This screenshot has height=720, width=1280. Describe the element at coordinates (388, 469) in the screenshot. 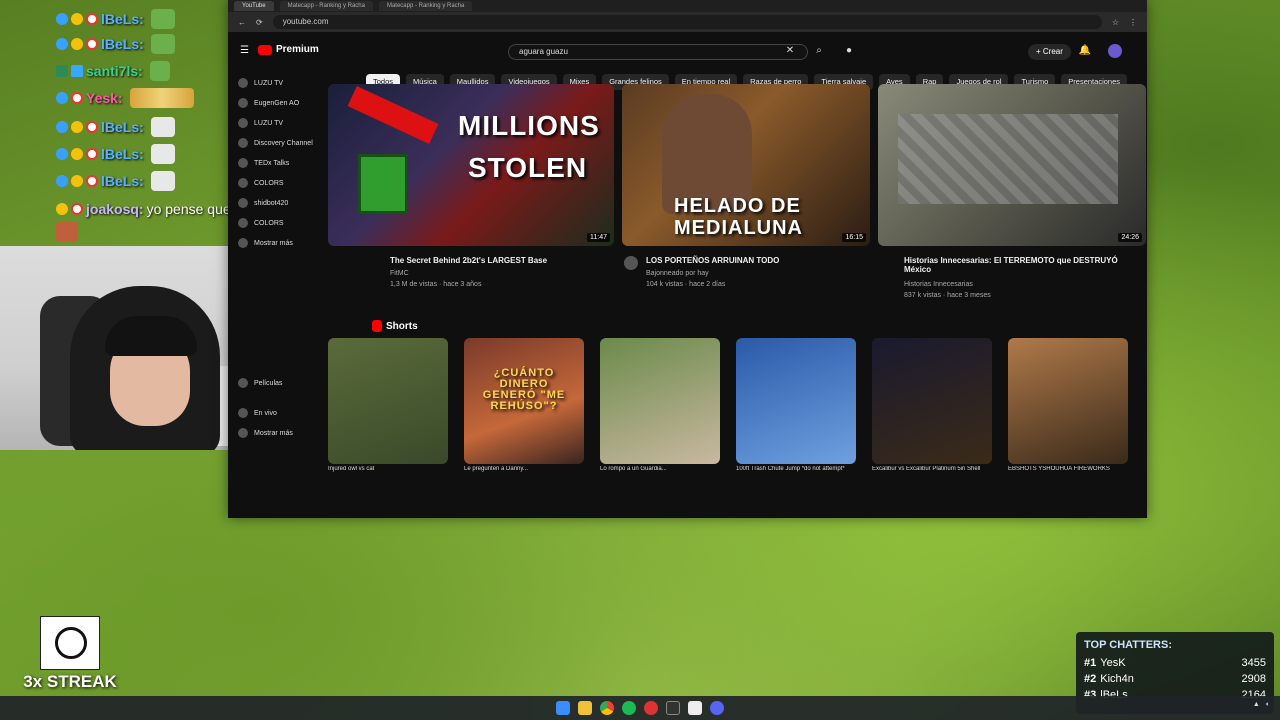

I see `short-title: Injured owl vs cat` at that location.